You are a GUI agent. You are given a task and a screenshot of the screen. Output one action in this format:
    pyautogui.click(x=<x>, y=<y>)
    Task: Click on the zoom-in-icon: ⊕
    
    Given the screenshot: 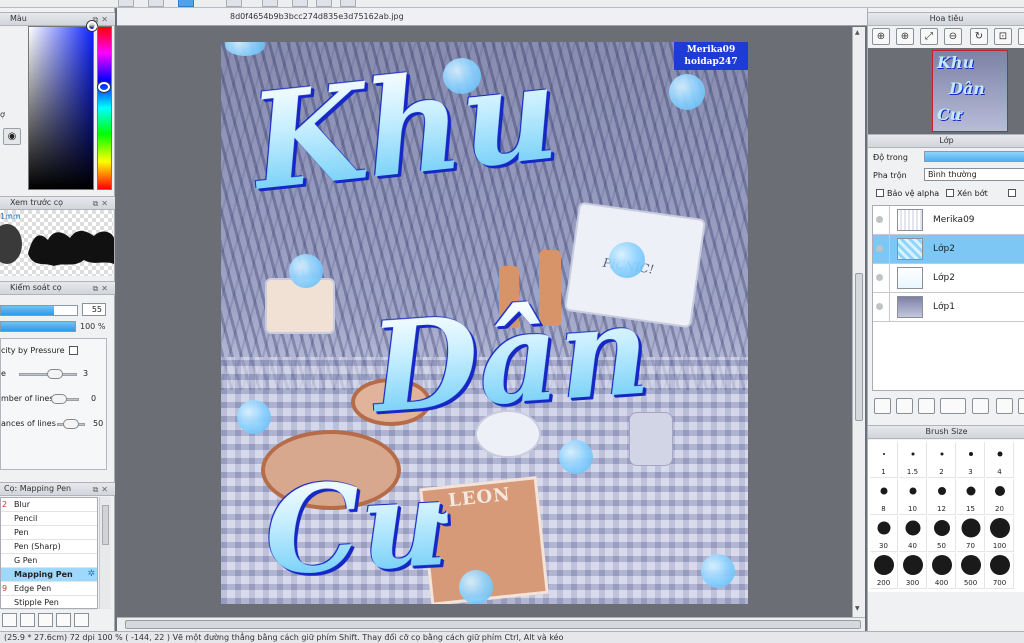 What is the action you would take?
    pyautogui.click(x=881, y=36)
    